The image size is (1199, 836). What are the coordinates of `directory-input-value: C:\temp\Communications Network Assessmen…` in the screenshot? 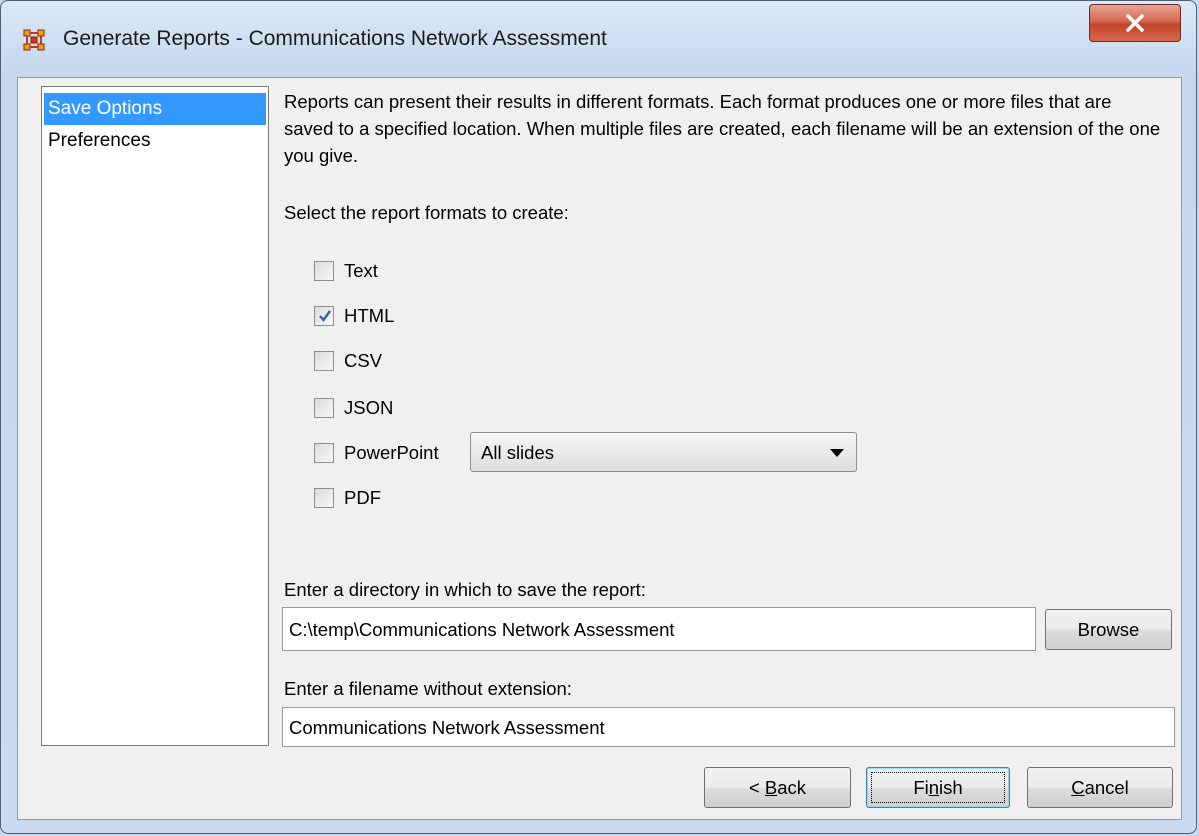 It's located at (482, 629).